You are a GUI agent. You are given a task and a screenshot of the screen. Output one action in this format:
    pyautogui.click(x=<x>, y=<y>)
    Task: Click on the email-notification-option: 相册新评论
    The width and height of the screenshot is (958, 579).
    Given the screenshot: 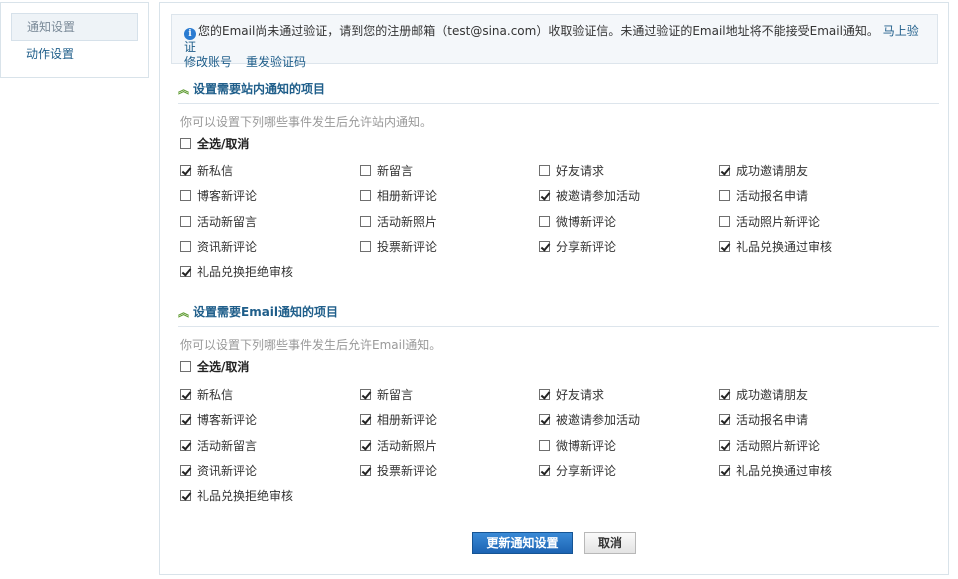 What is the action you would take?
    pyautogui.click(x=398, y=420)
    